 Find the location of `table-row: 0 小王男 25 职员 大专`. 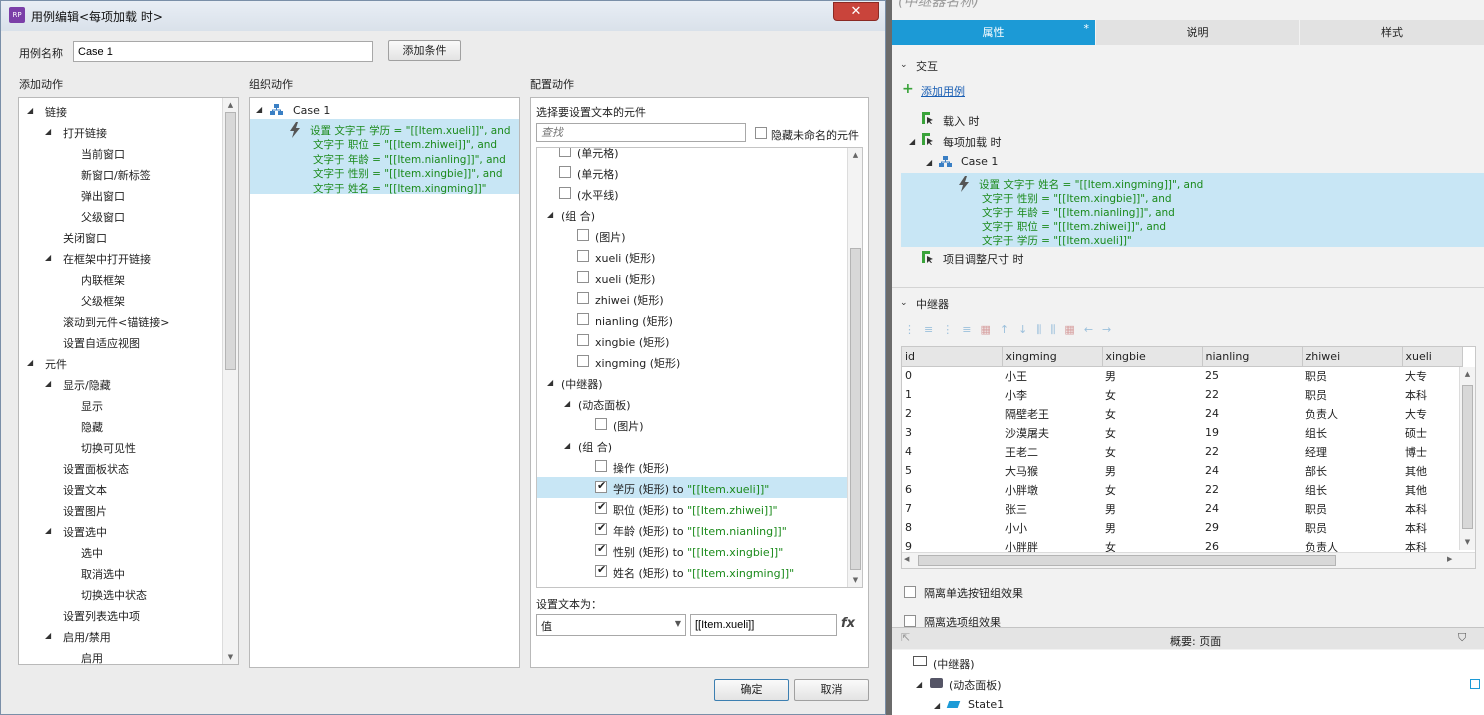

table-row: 0 小王男 25 职员 大专 is located at coordinates (1182, 375).